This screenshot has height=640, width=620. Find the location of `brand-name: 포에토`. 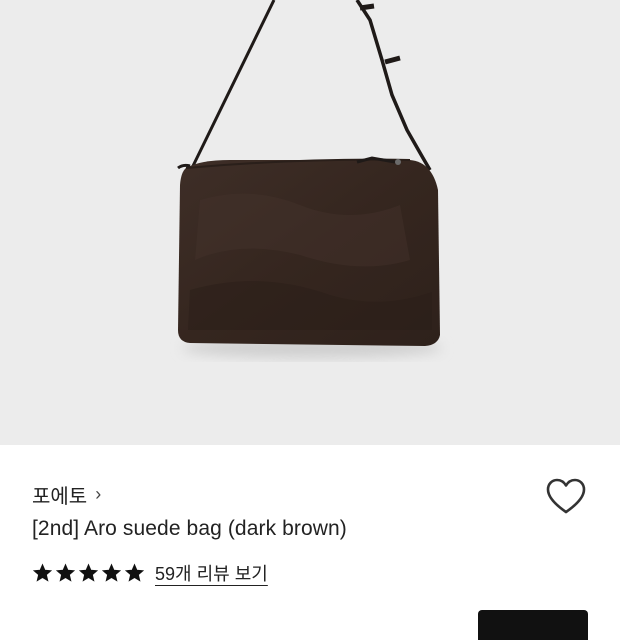

brand-name: 포에토 is located at coordinates (60, 497).